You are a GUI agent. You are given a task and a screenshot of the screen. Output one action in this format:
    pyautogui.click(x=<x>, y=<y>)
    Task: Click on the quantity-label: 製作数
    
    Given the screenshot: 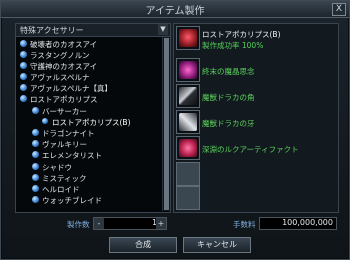 What is the action you would take?
    pyautogui.click(x=78, y=224)
    